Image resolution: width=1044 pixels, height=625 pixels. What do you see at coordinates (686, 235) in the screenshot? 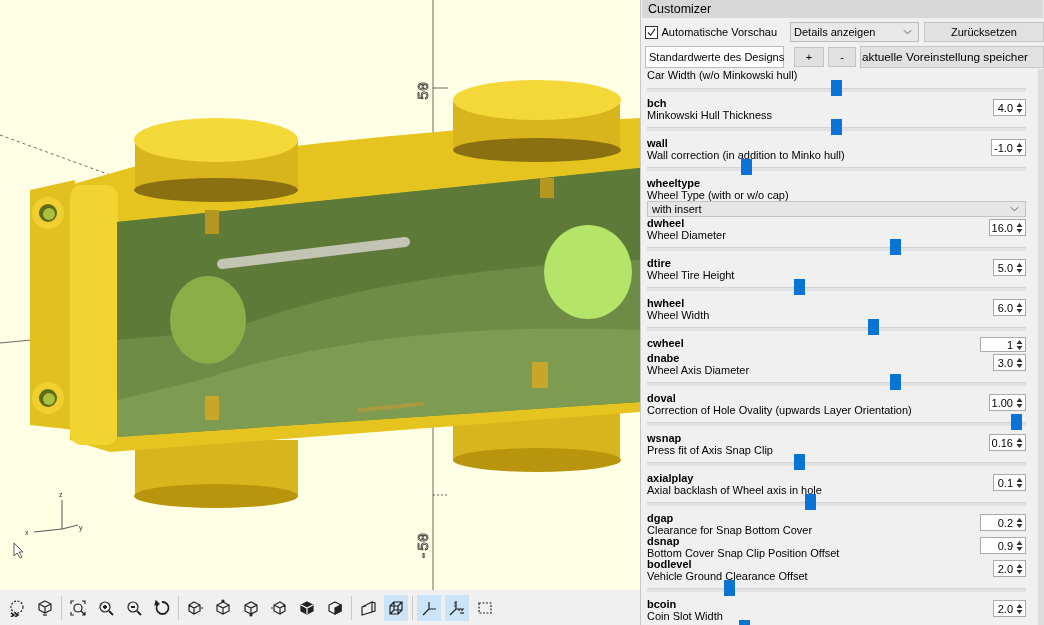
I see `parameter-description: Wheel Diameter` at bounding box center [686, 235].